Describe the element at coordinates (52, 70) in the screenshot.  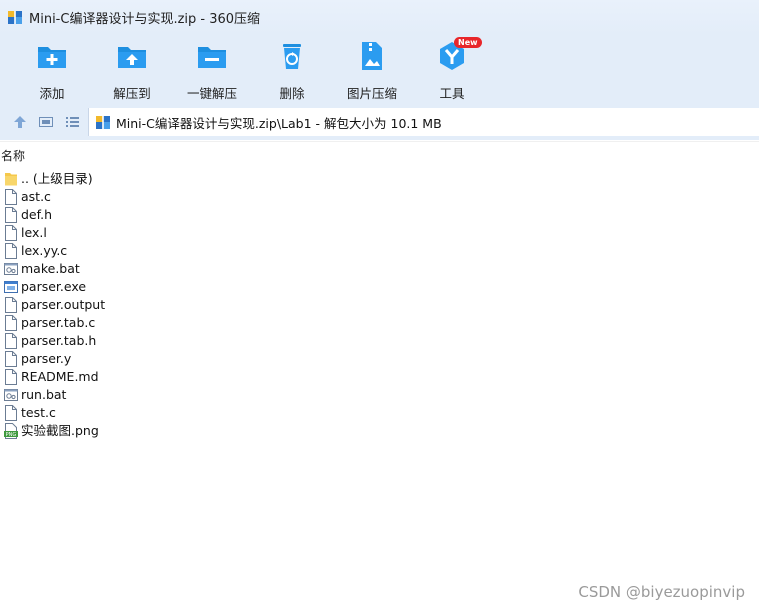
I see `add-button: 添加` at that location.